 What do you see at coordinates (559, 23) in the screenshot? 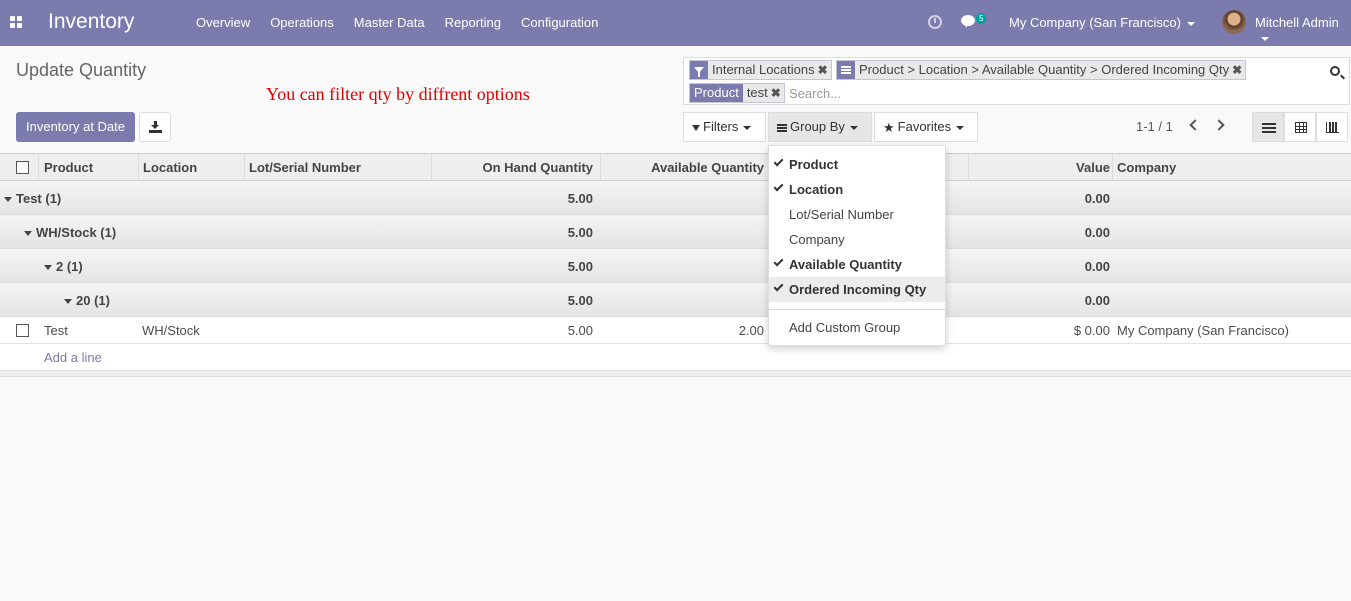
I see `menu-configuration: Configuration` at bounding box center [559, 23].